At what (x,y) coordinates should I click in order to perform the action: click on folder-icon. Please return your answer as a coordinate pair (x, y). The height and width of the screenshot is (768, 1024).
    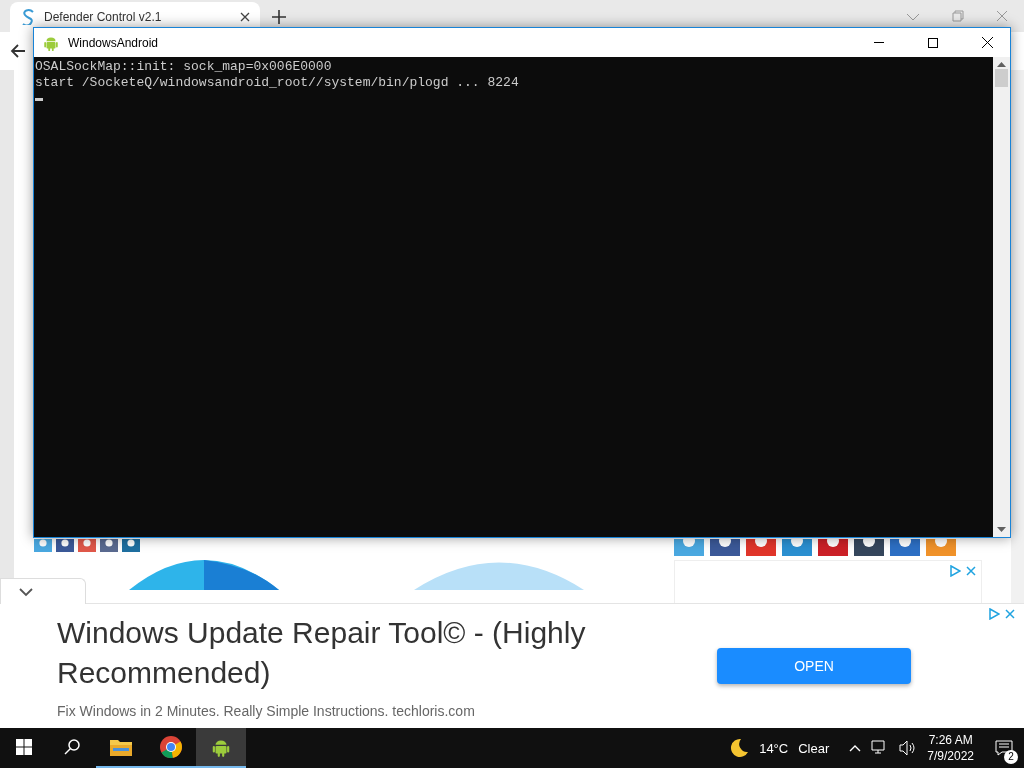
    Looking at the image, I should click on (121, 747).